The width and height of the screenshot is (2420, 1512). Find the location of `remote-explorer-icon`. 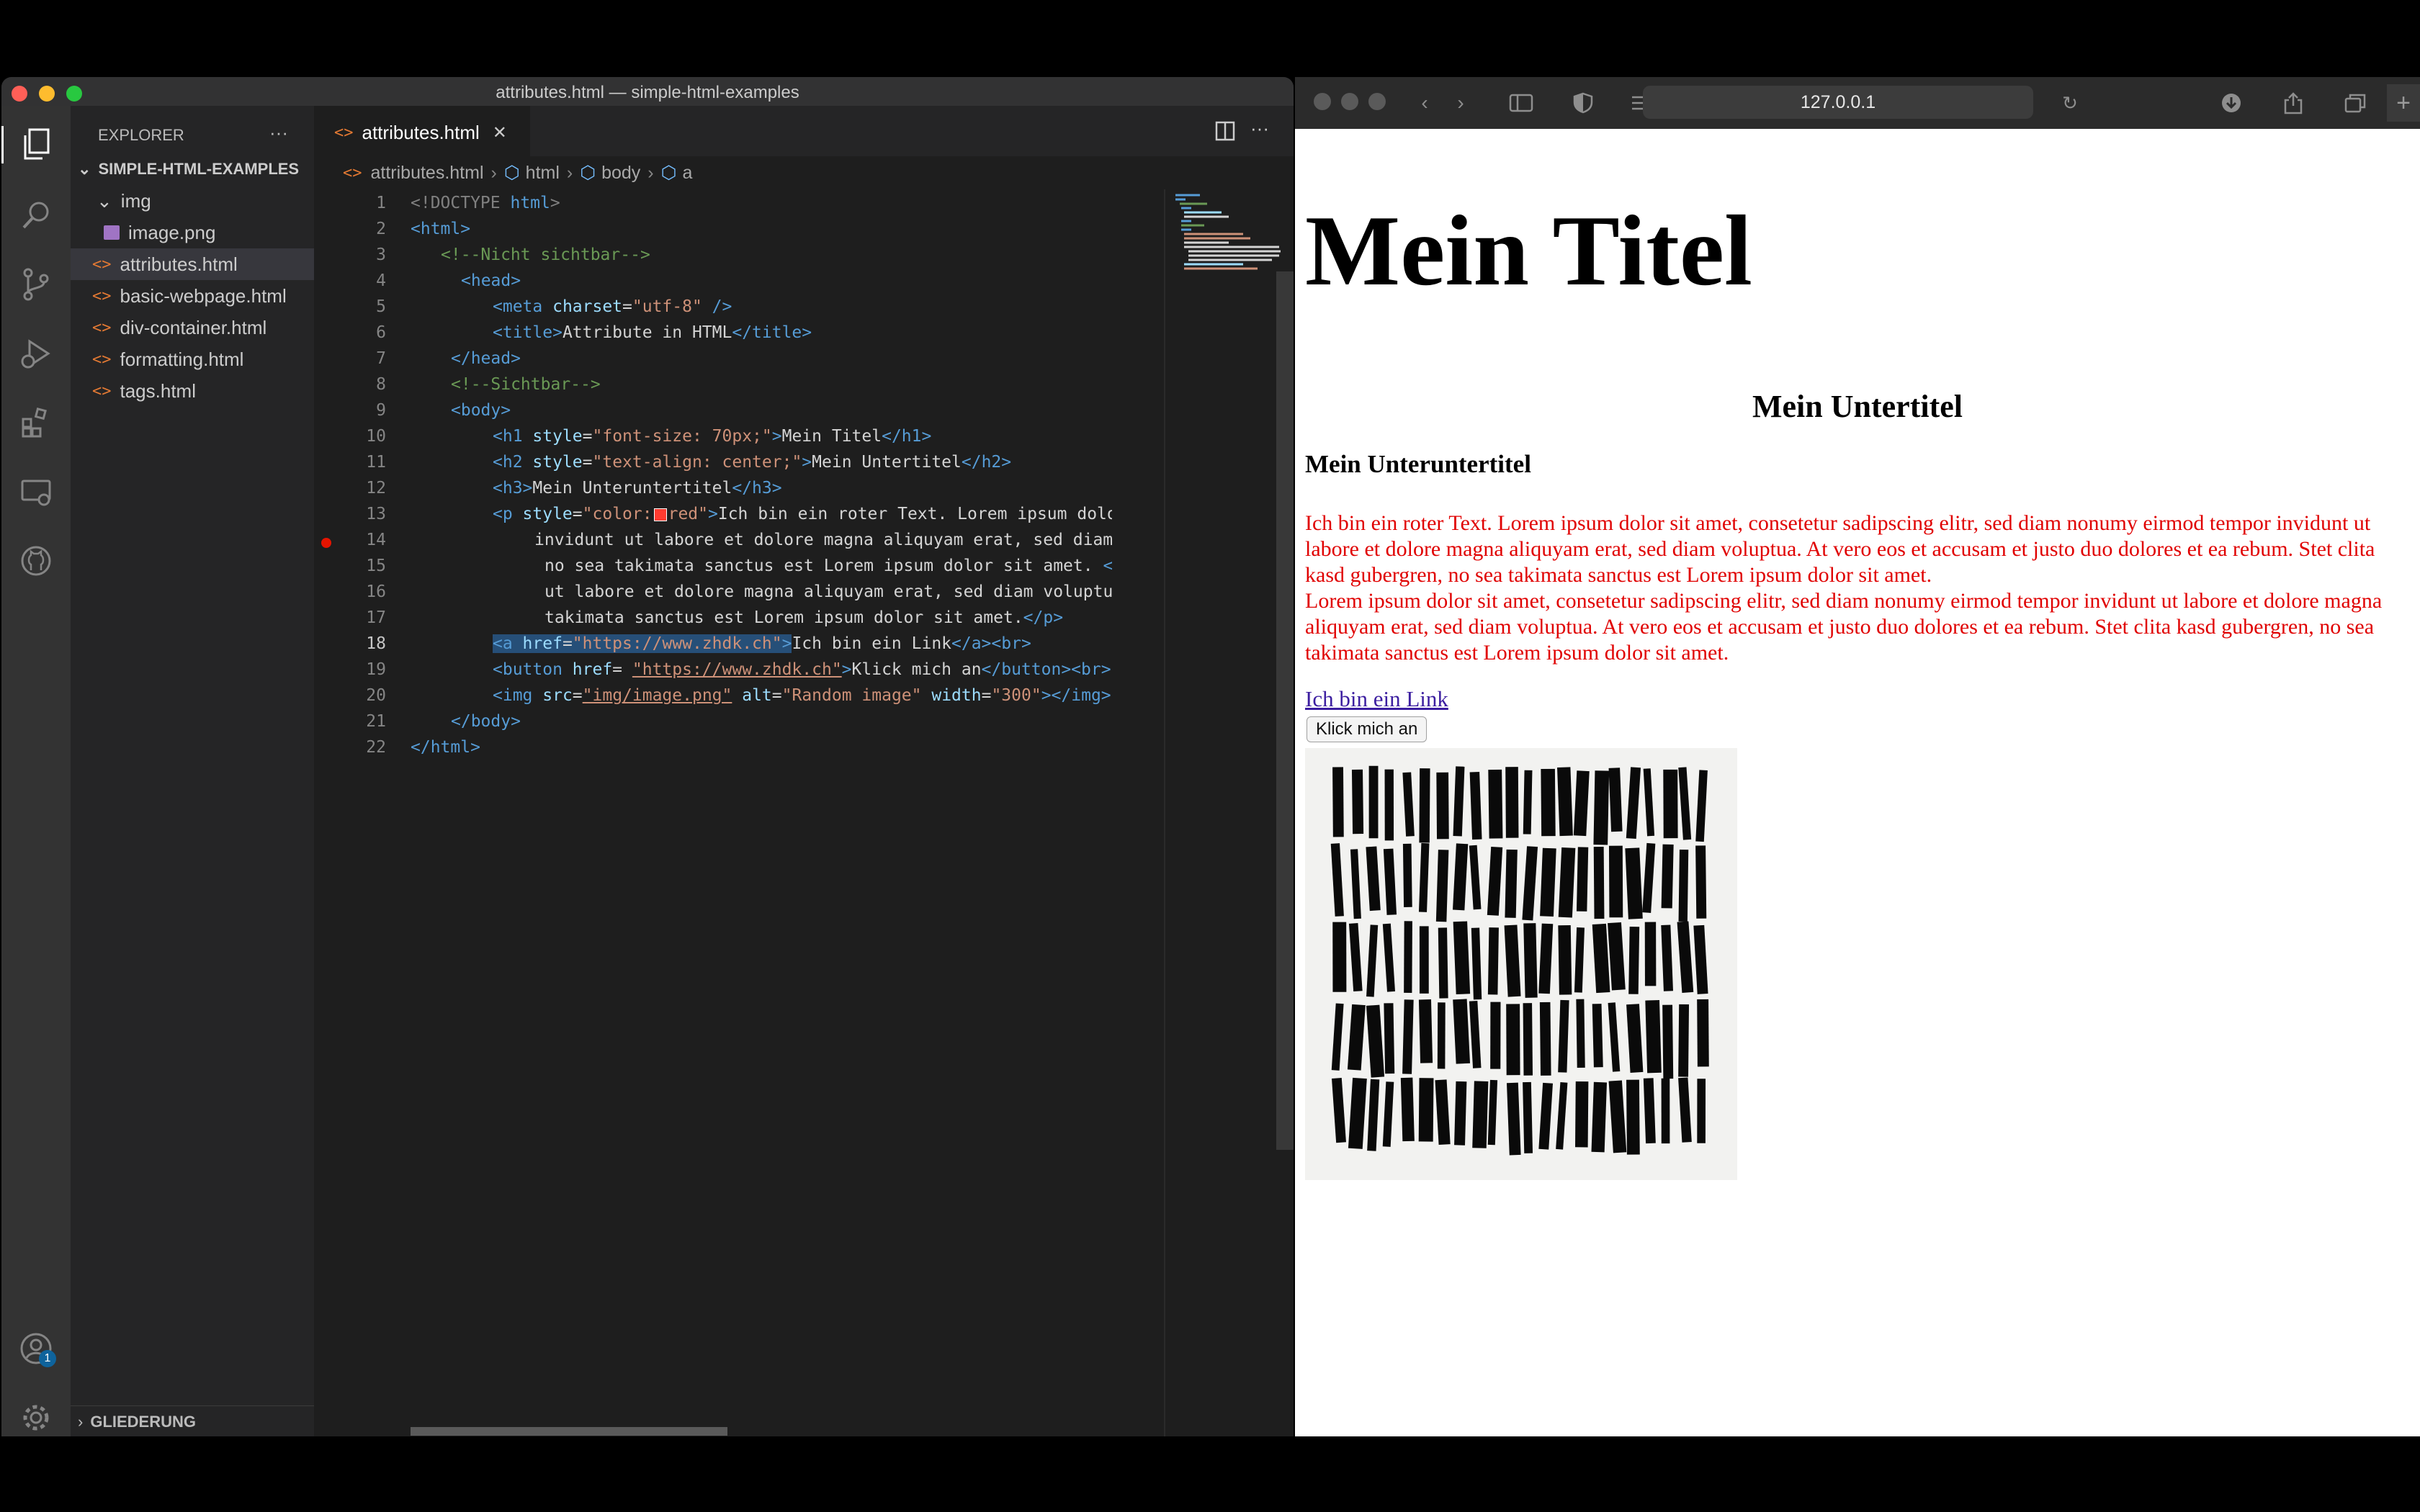

remote-explorer-icon is located at coordinates (36, 491).